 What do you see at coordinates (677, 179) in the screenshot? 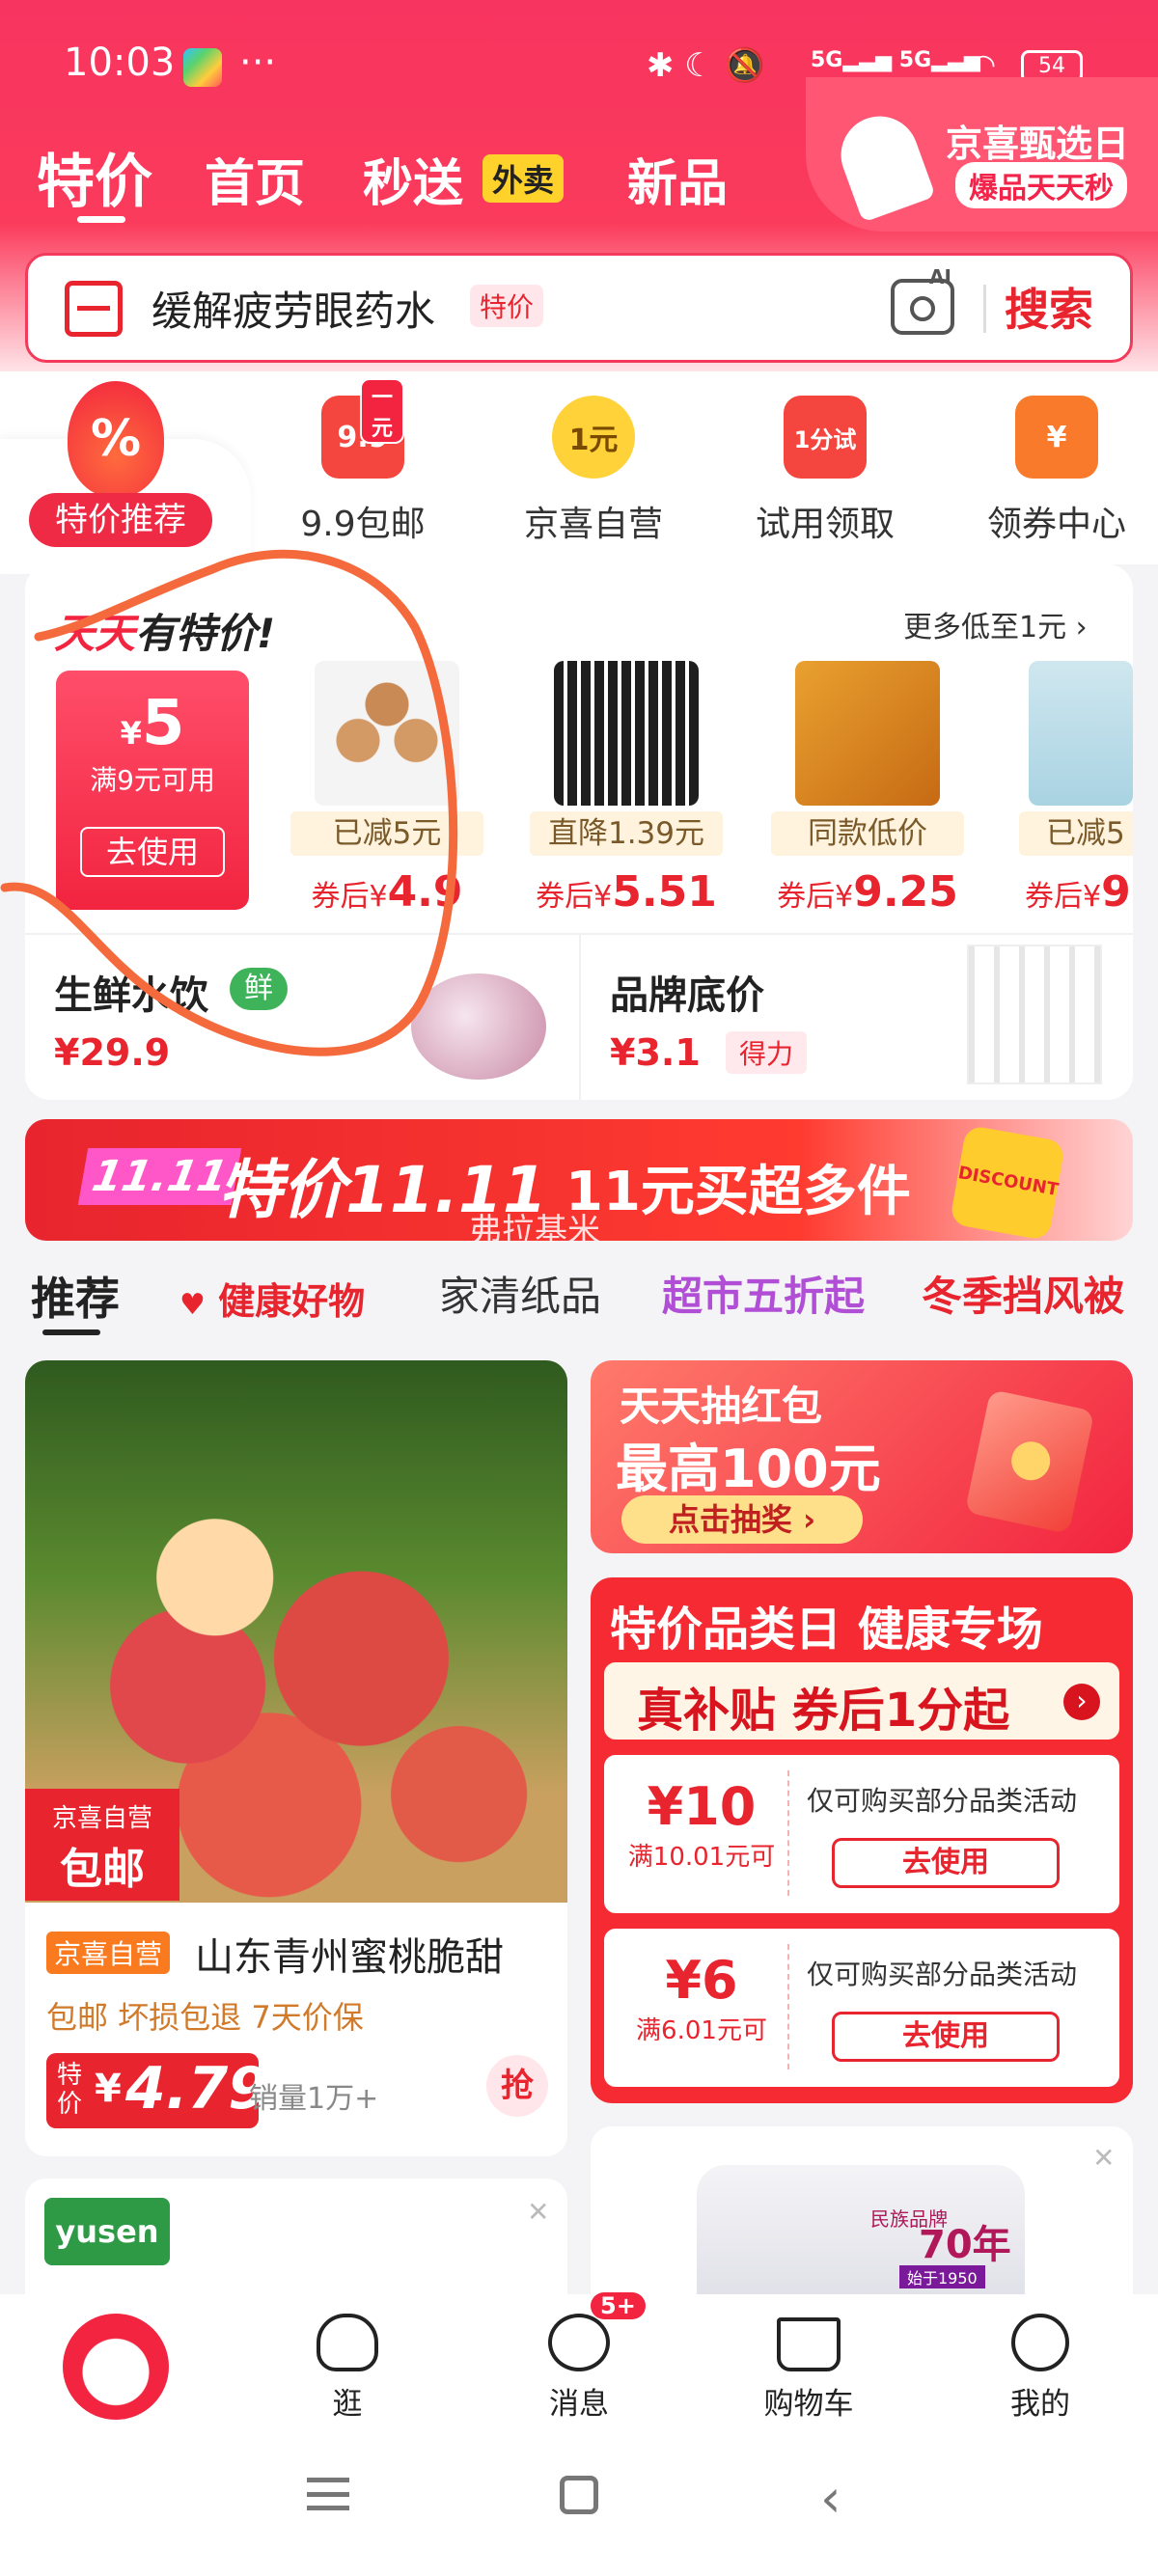
I see `tab-new: 新品` at bounding box center [677, 179].